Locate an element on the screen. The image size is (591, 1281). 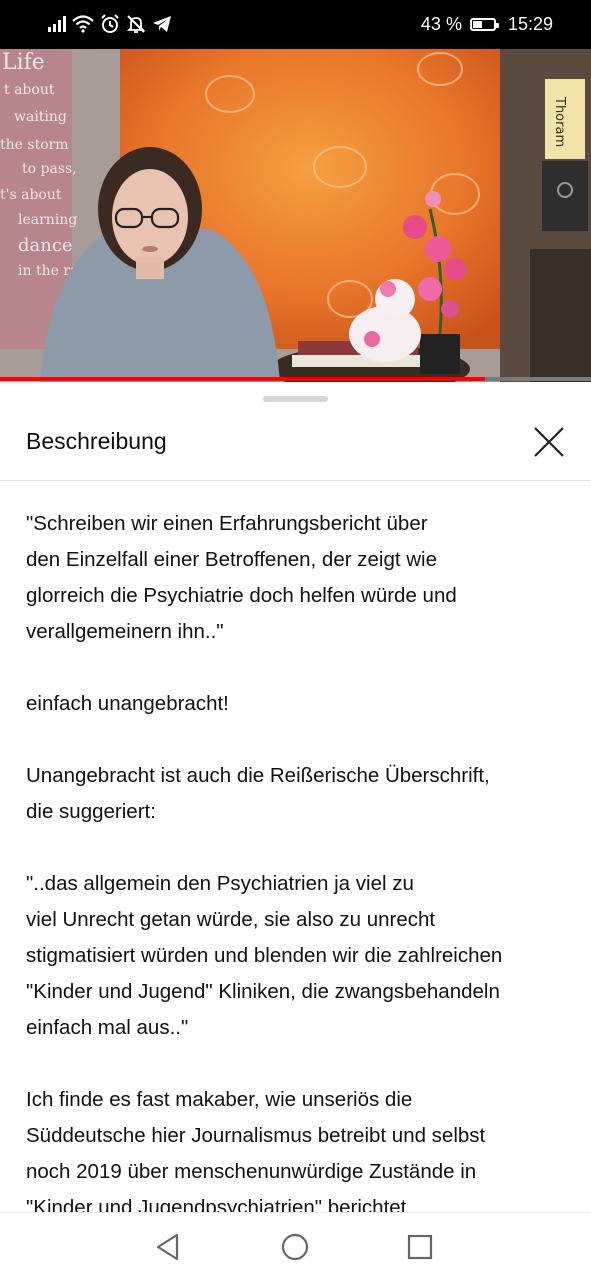
clock: 15:29 is located at coordinates (530, 23).